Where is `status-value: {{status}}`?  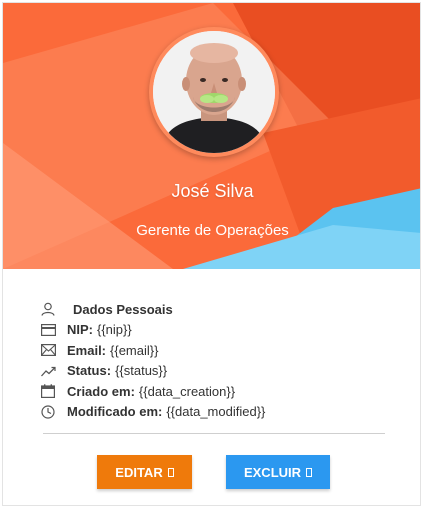 status-value: {{status}} is located at coordinates (141, 371).